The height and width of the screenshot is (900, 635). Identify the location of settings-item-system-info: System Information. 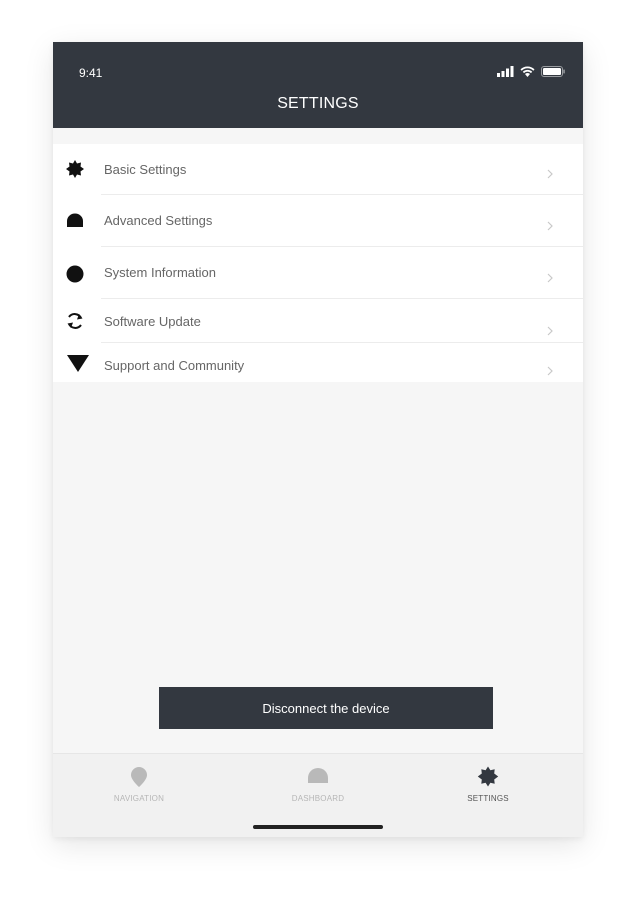
(318, 273).